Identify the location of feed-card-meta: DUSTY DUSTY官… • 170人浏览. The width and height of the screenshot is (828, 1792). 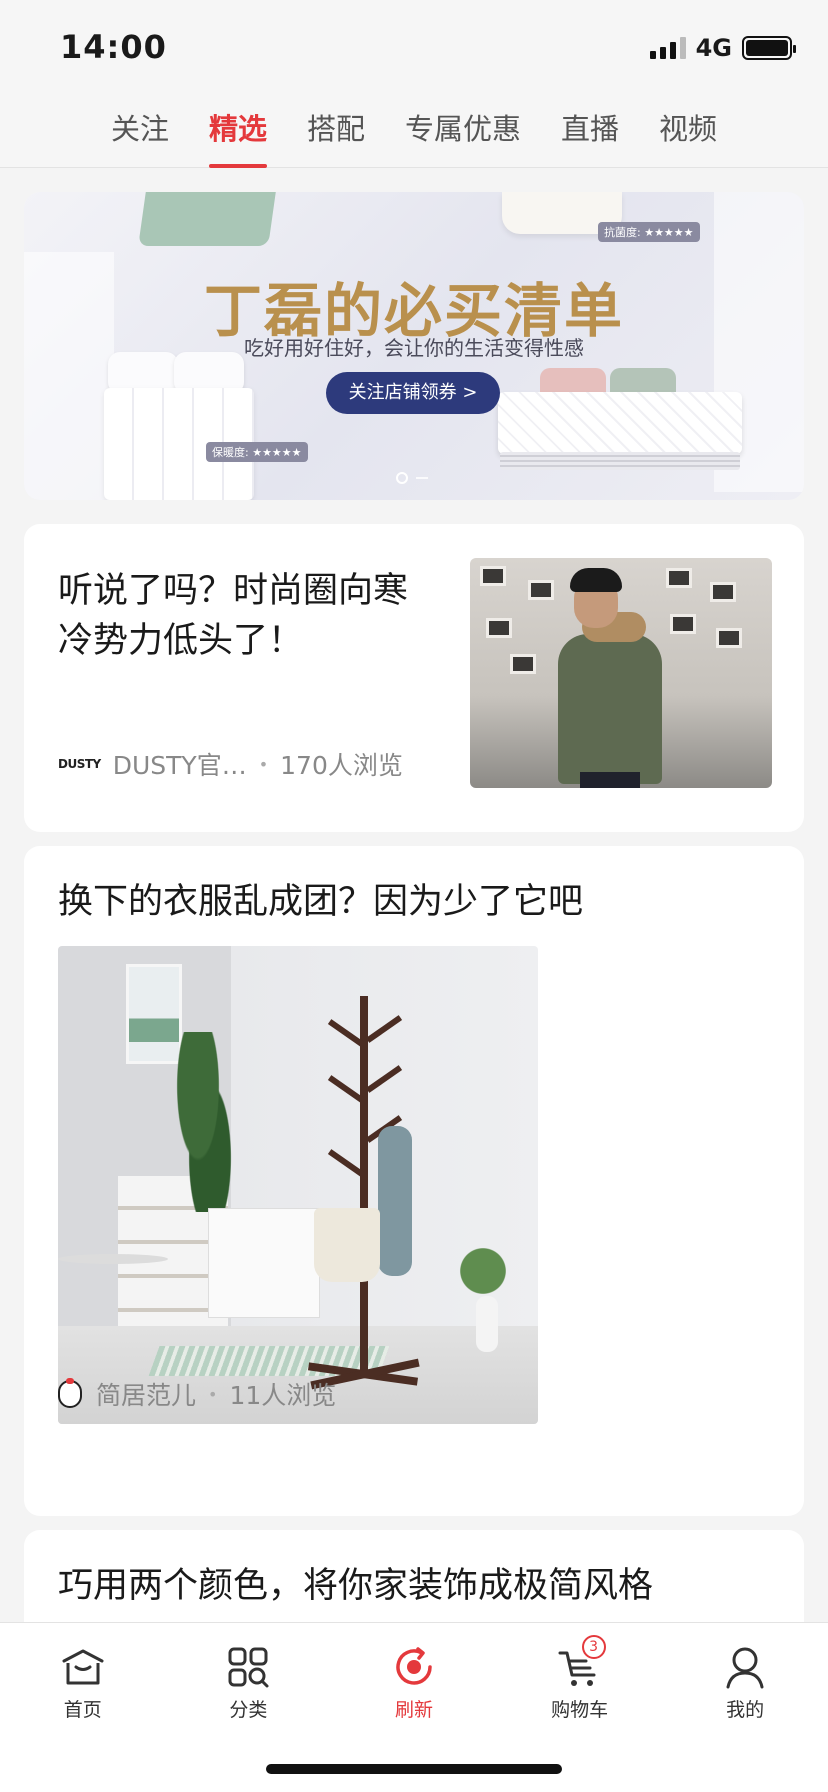
(230, 764).